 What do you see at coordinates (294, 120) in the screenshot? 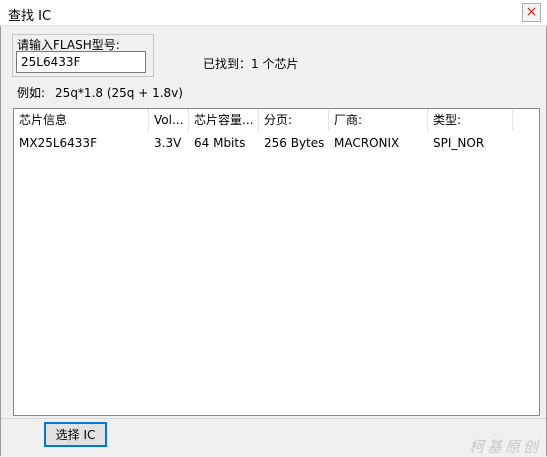
I see `column-header-page: 分页:` at bounding box center [294, 120].